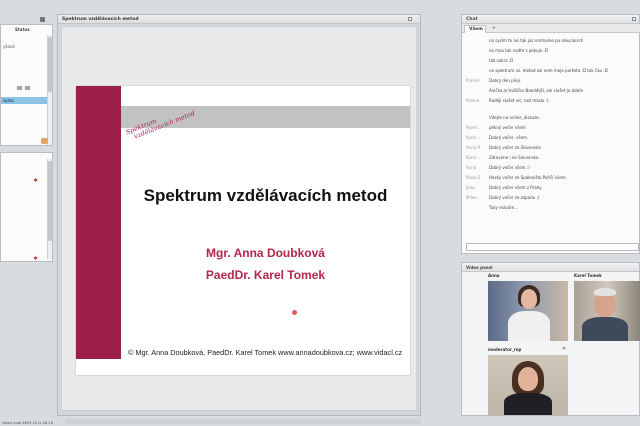 The height and width of the screenshot is (426, 640). I want to click on chat-text: pěkný večer všem, so click(507, 127).